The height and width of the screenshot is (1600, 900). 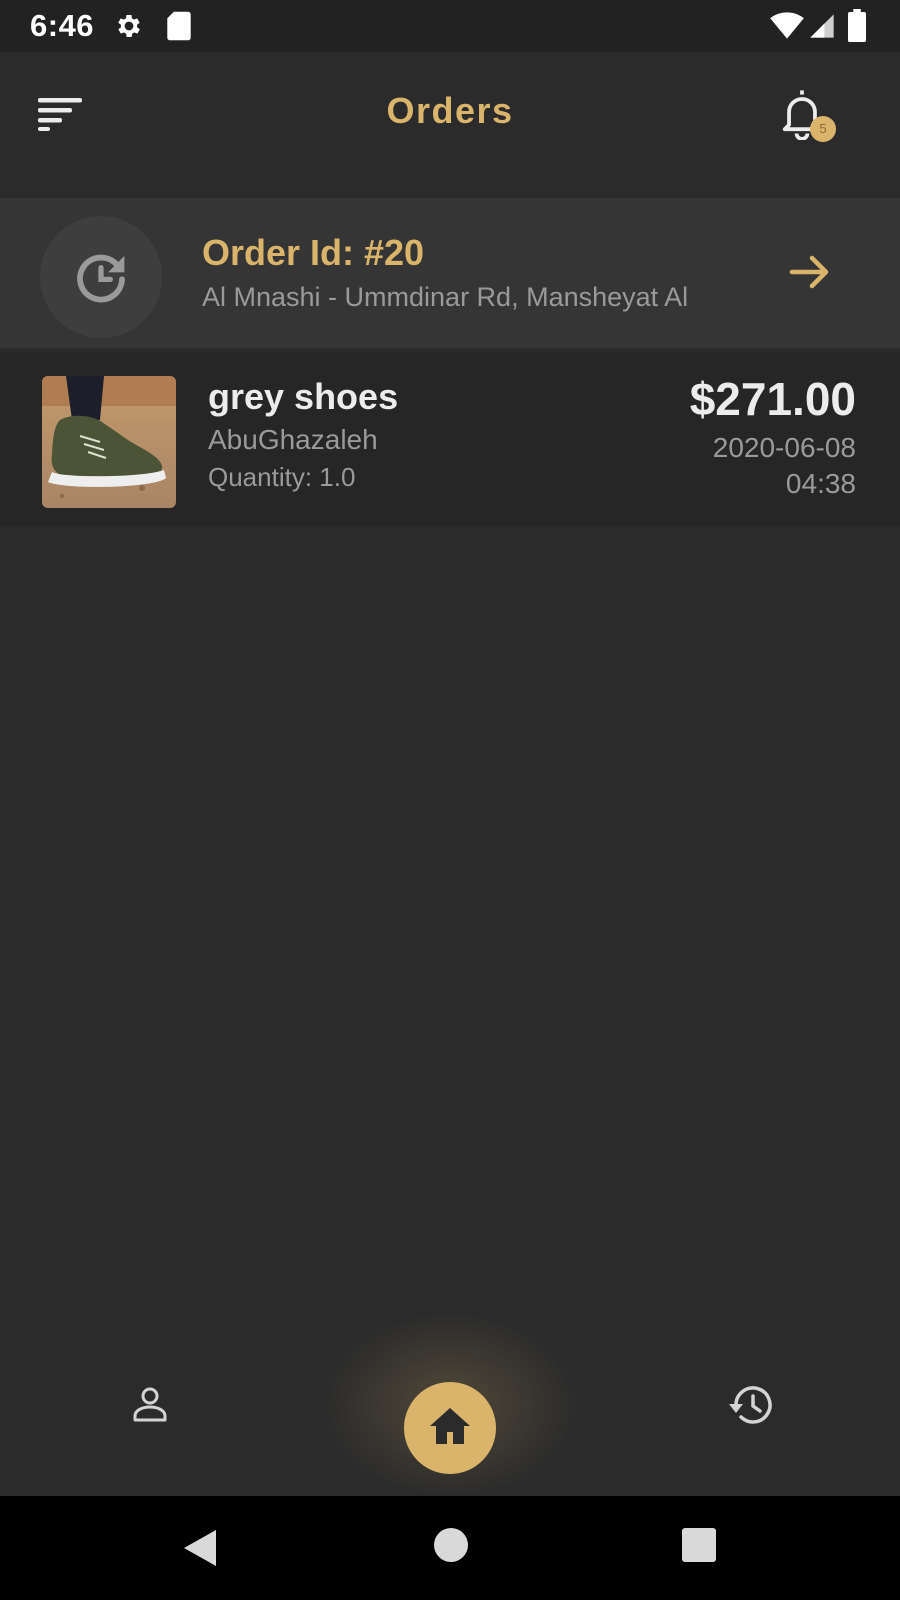 I want to click on order-date: 2020-06-08, so click(x=784, y=447).